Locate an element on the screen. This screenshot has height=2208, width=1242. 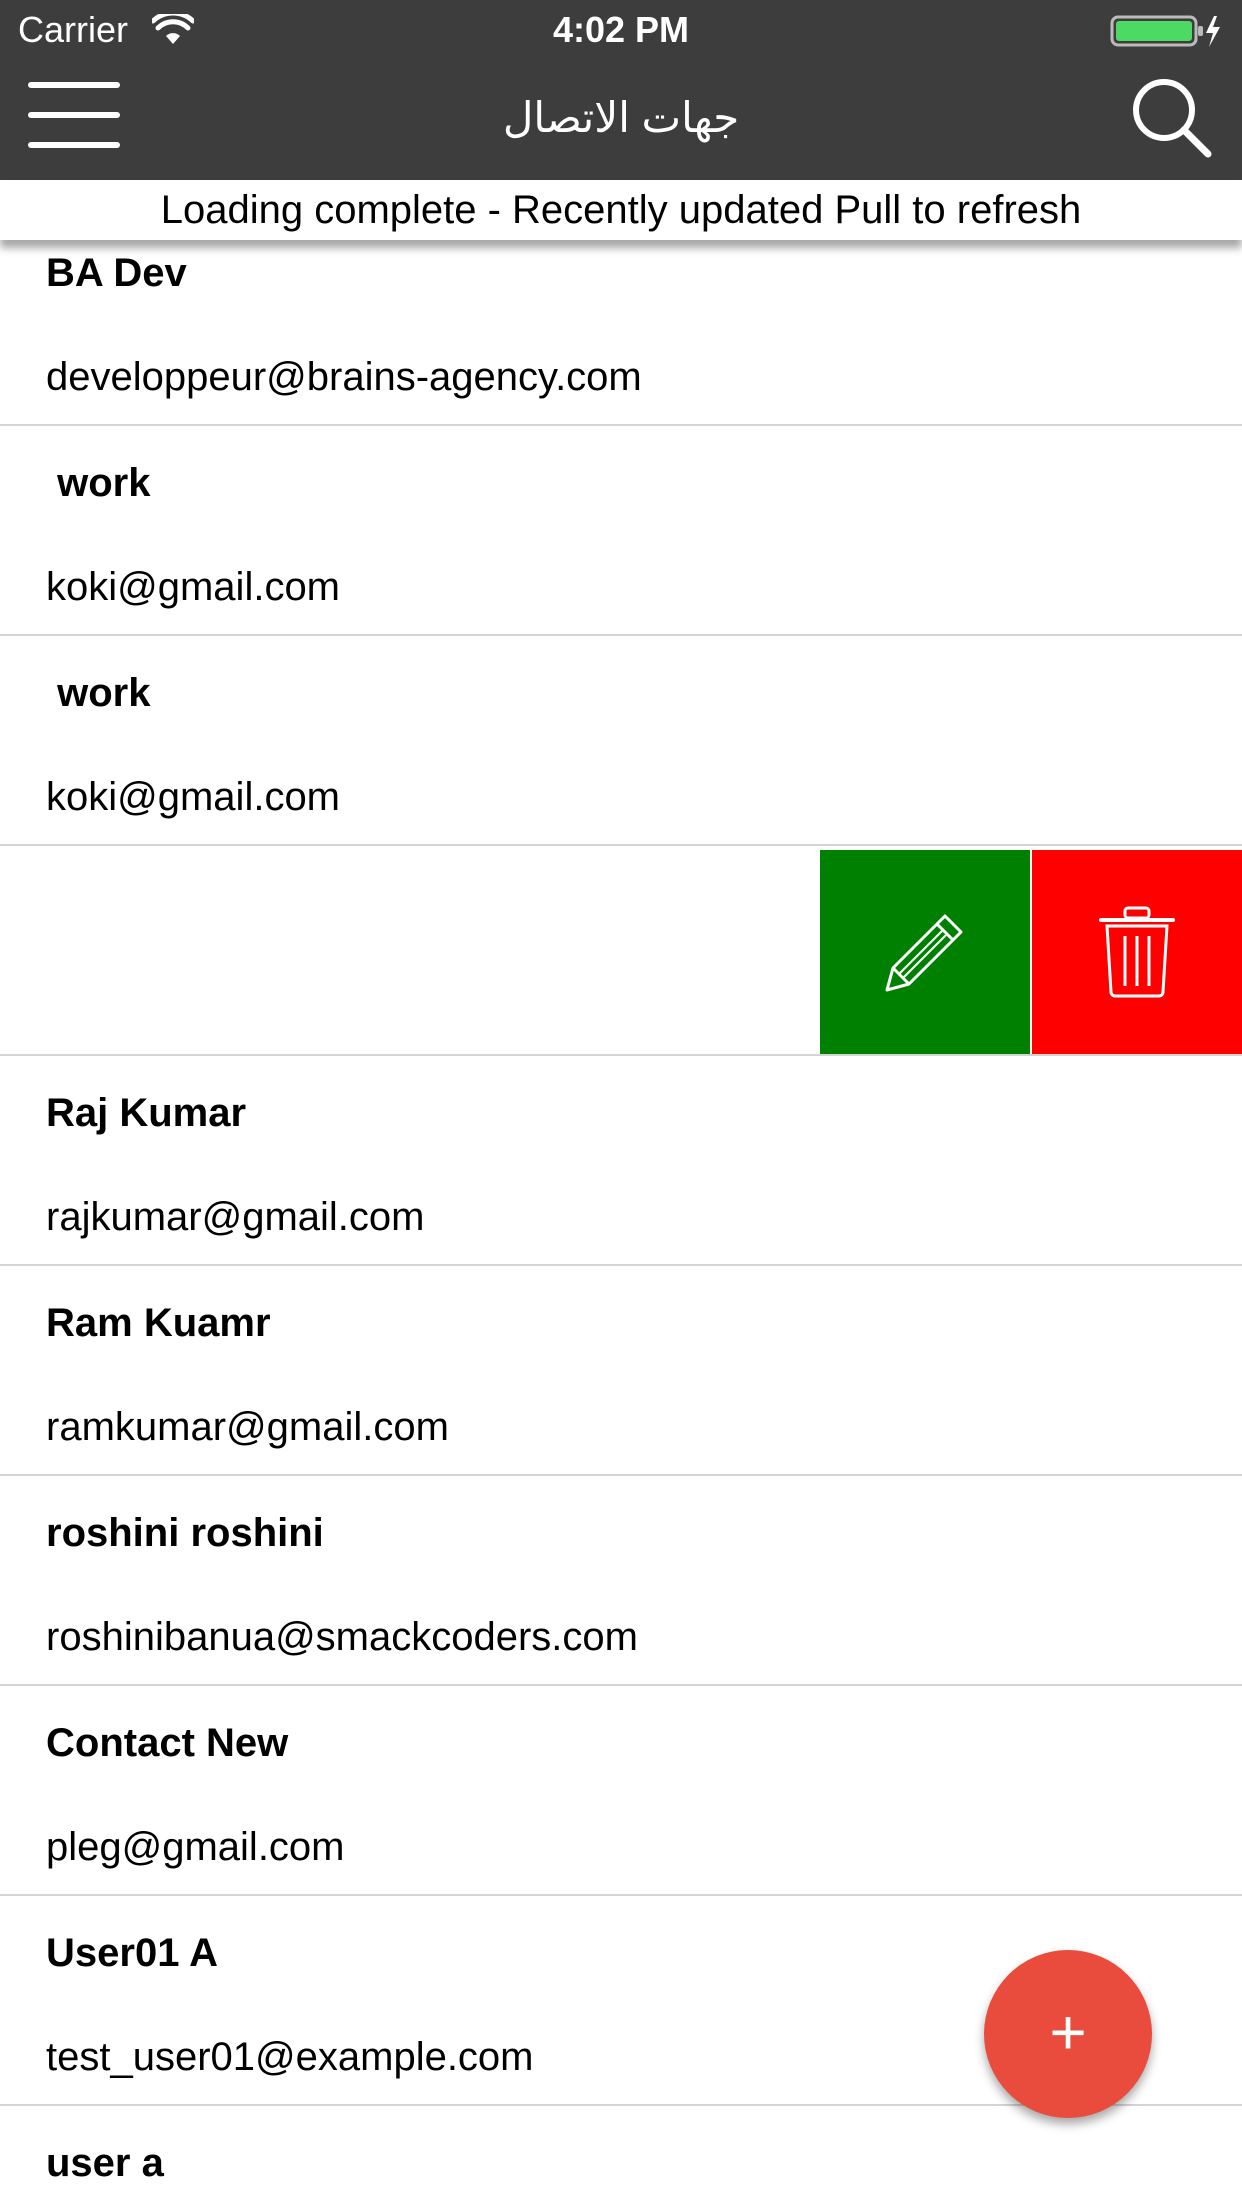
contact-name: Ram Kuamr is located at coordinates (158, 1323).